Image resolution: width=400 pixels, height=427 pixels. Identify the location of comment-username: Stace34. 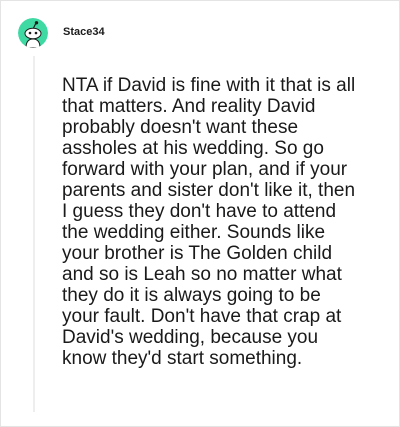
(84, 32).